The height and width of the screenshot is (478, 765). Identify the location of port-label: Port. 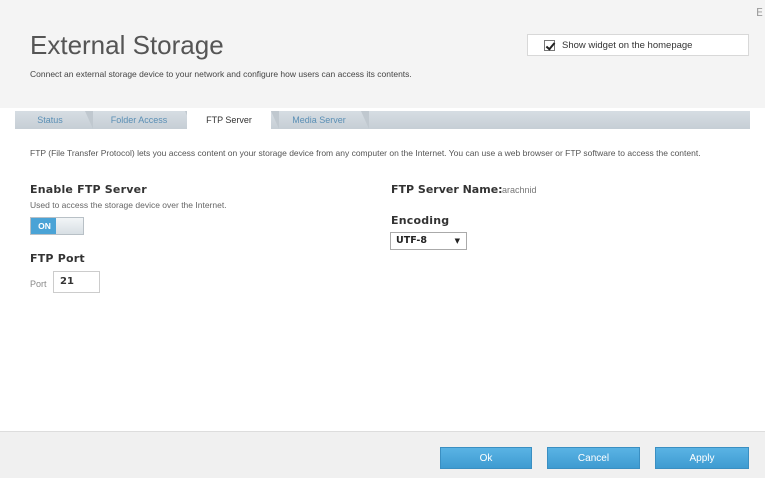
(38, 284).